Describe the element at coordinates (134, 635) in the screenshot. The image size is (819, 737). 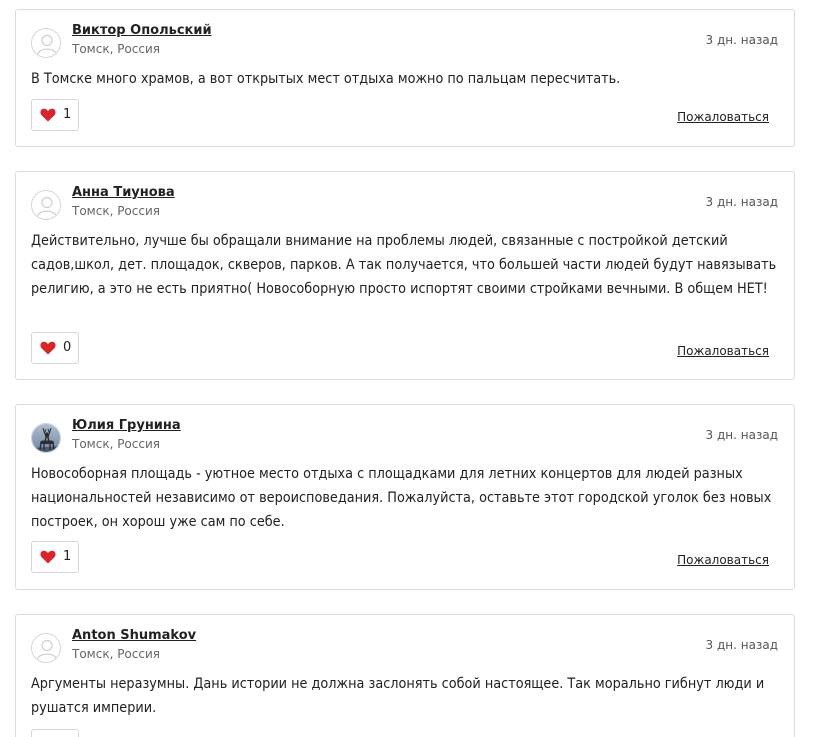
I see `author-name: Anton Shumakov` at that location.